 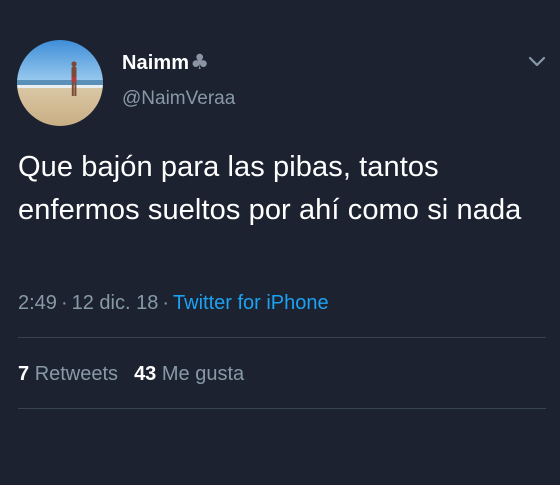 I want to click on retweets-label: Retweets, so click(x=76, y=374).